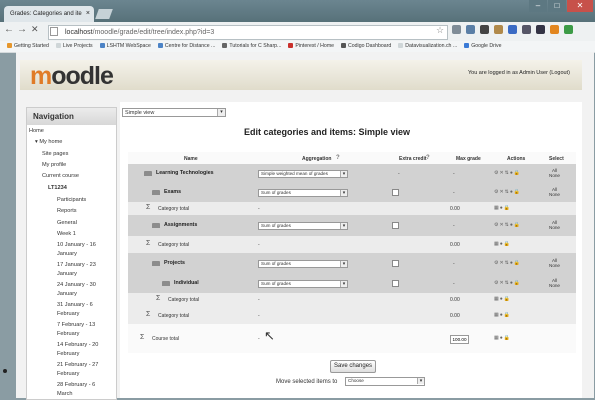 This screenshot has height=400, width=595. I want to click on category-name: Exams, so click(172, 192).